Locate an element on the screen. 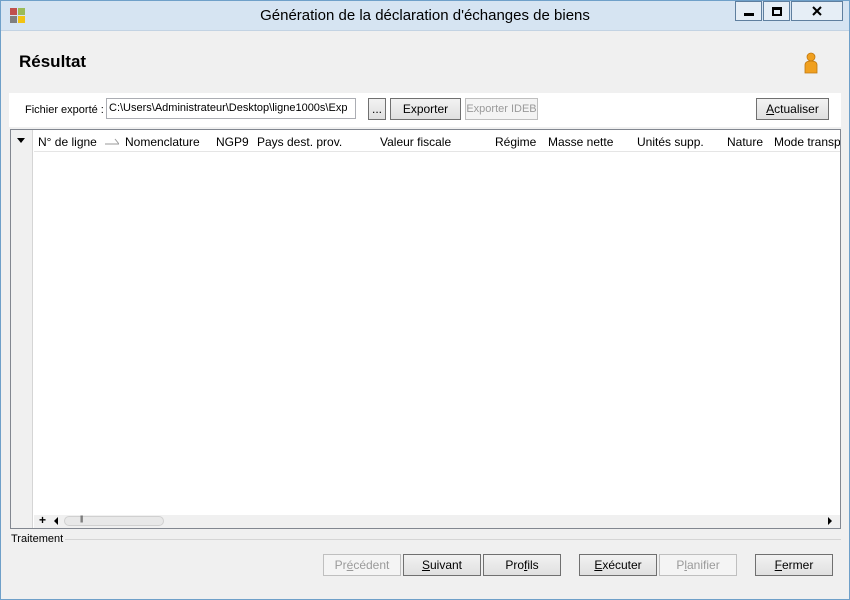 The height and width of the screenshot is (600, 850). group-divider is located at coordinates (453, 539).